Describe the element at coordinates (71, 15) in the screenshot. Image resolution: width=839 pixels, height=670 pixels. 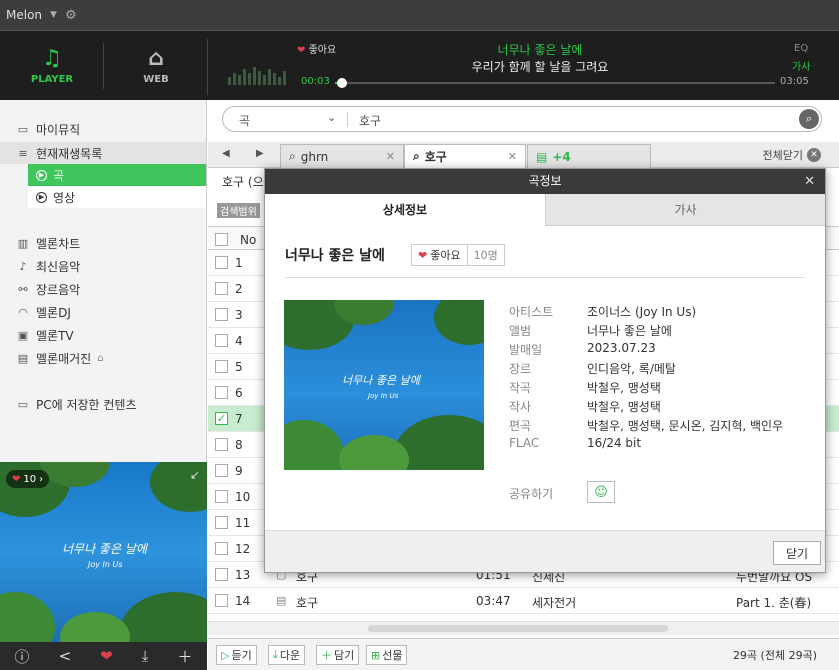
I see `gear-icon: ⚙` at that location.